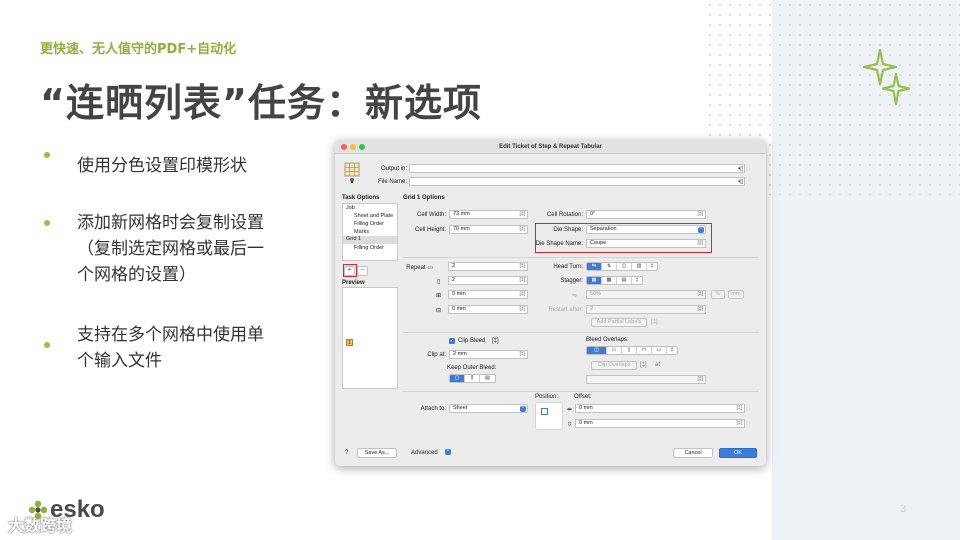  I want to click on head-turn-0-icon: ⇆, so click(594, 266).